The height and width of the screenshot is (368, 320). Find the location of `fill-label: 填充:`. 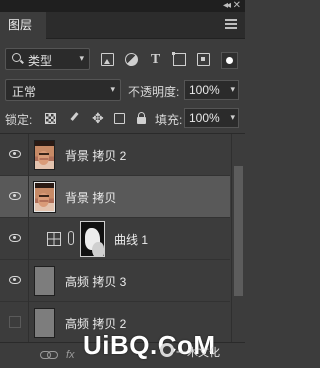

fill-label: 填充: is located at coordinates (169, 120).